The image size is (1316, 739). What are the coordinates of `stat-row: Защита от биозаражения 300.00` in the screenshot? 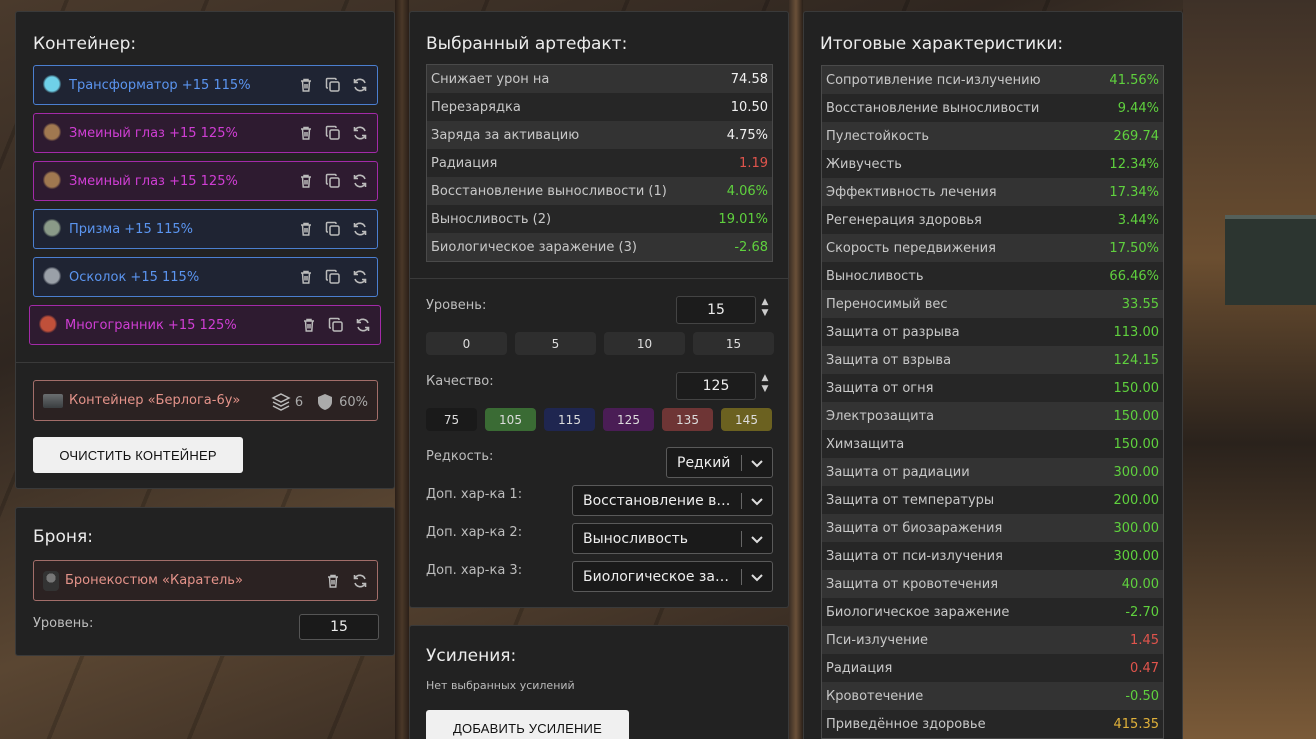 It's located at (992, 528).